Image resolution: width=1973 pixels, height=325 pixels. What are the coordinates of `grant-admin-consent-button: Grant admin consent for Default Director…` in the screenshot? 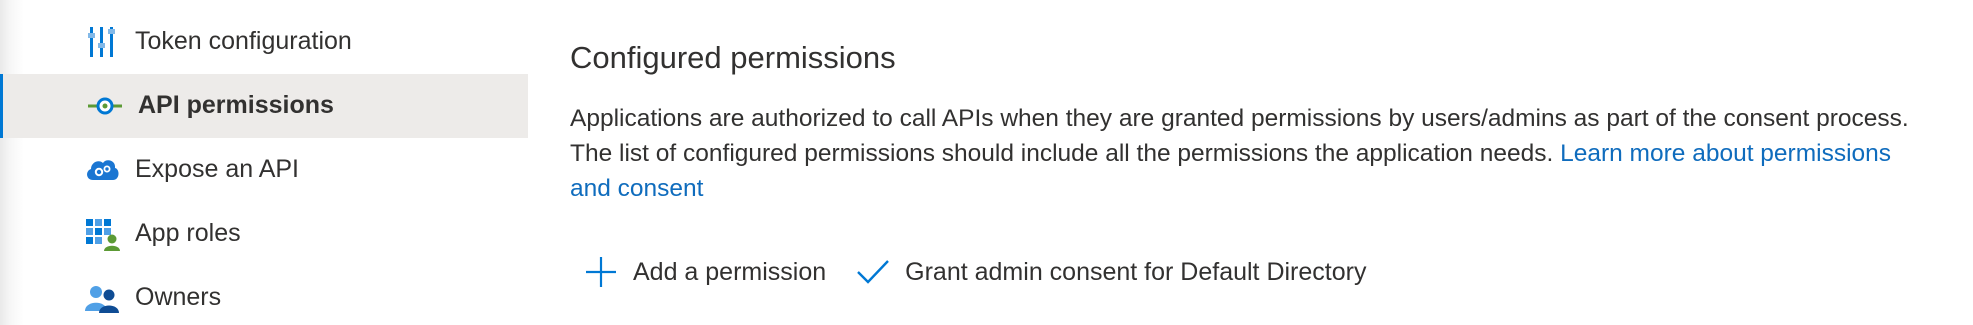 It's located at (1111, 272).